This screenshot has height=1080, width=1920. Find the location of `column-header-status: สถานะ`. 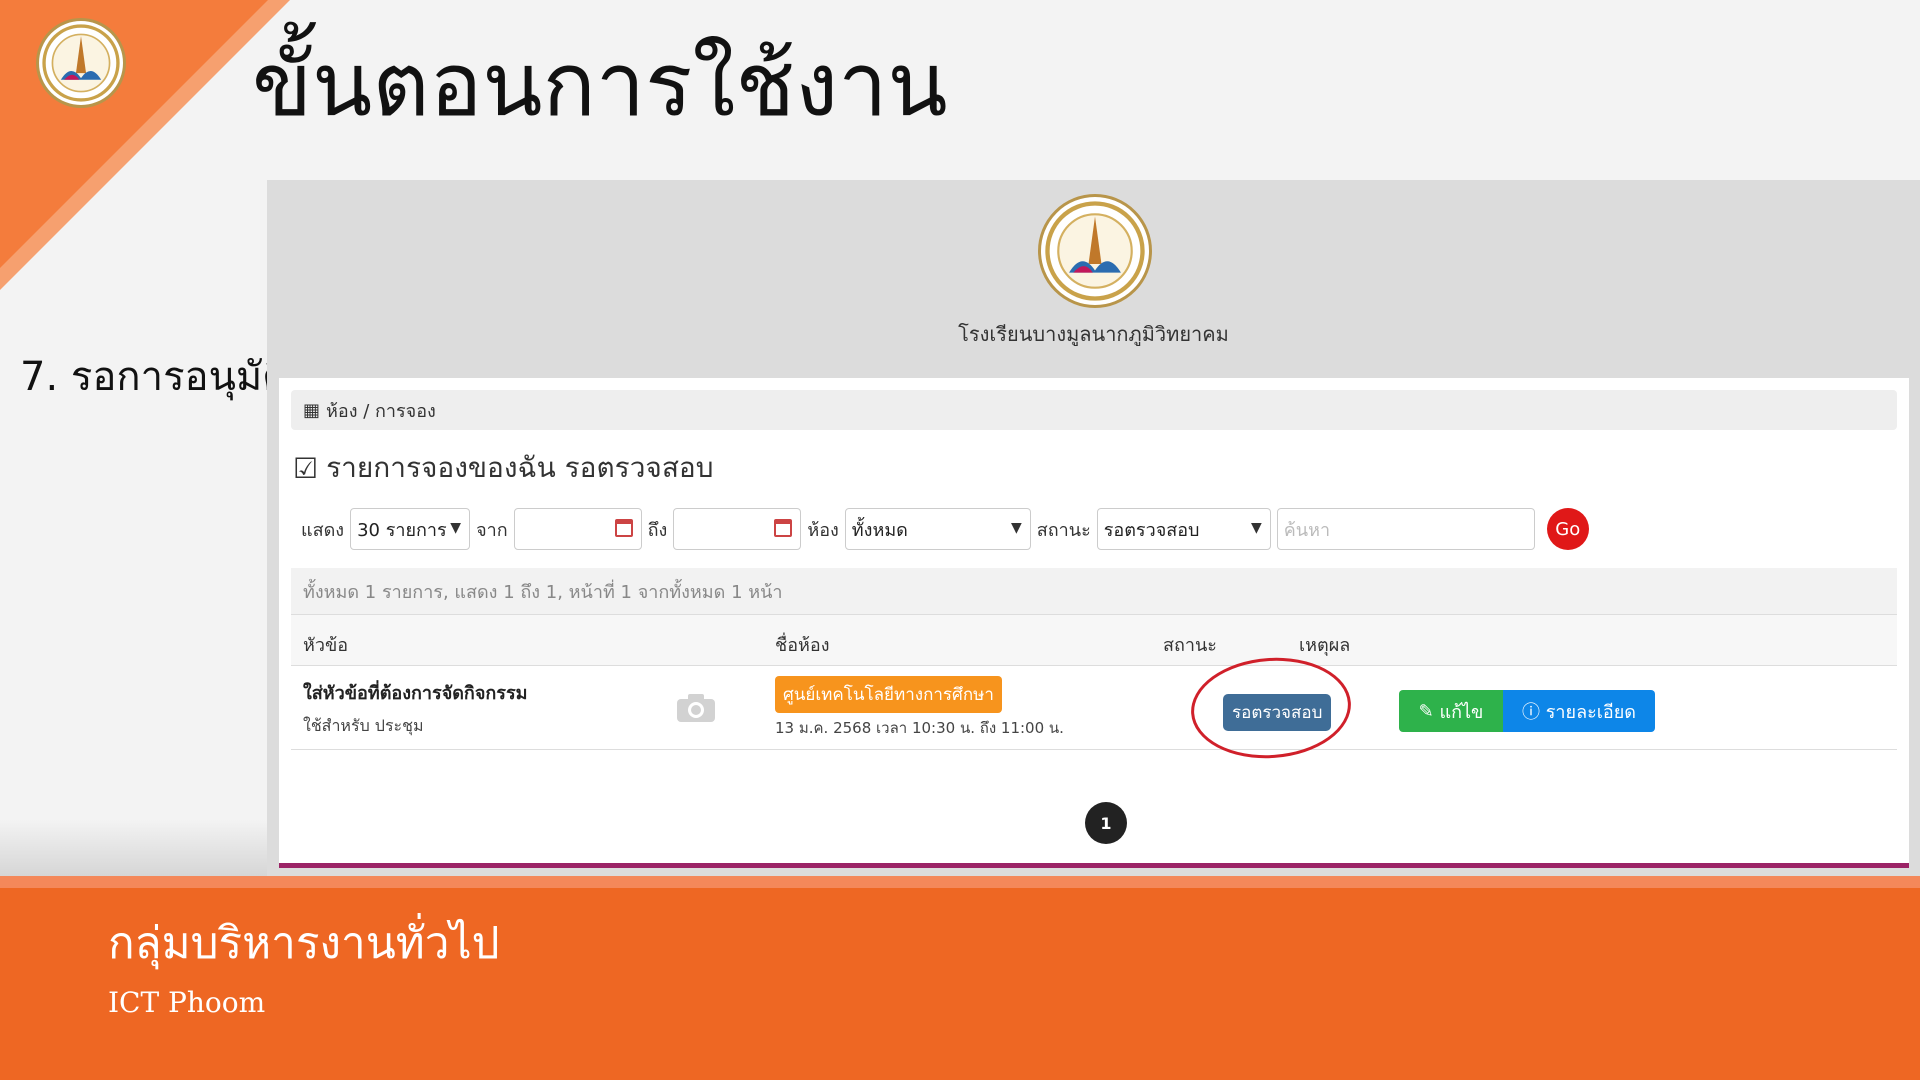

column-header-status: สถานะ is located at coordinates (1190, 645).